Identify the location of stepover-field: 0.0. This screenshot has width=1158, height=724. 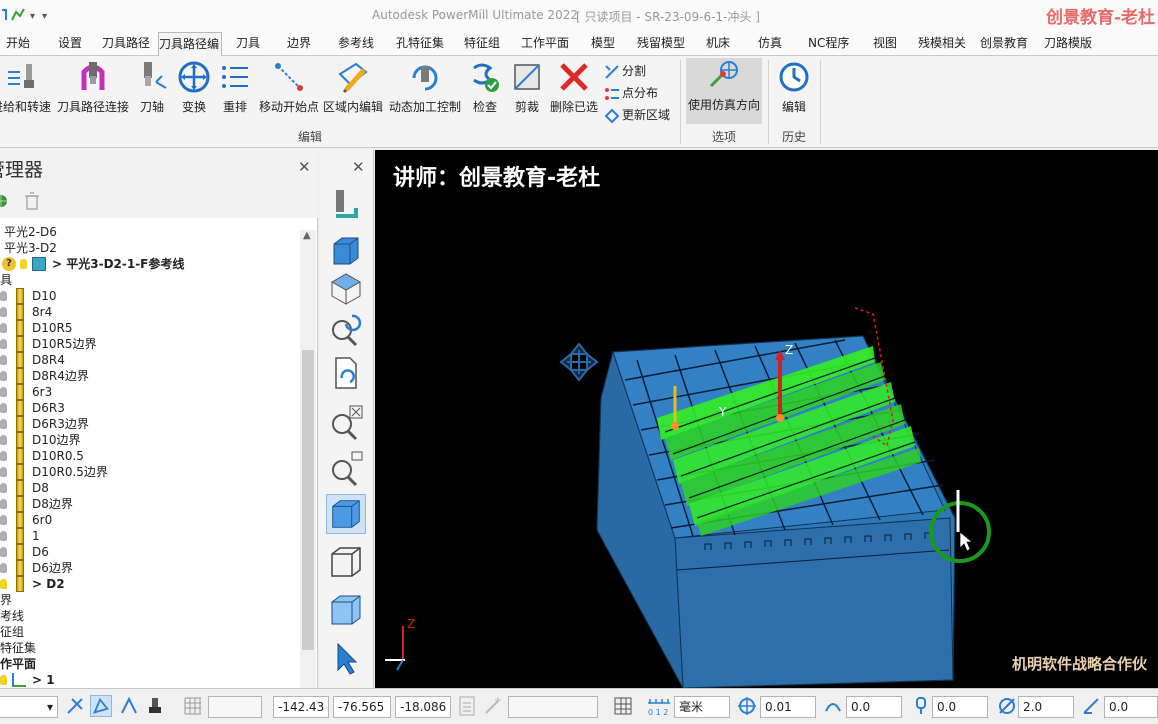
(1131, 707).